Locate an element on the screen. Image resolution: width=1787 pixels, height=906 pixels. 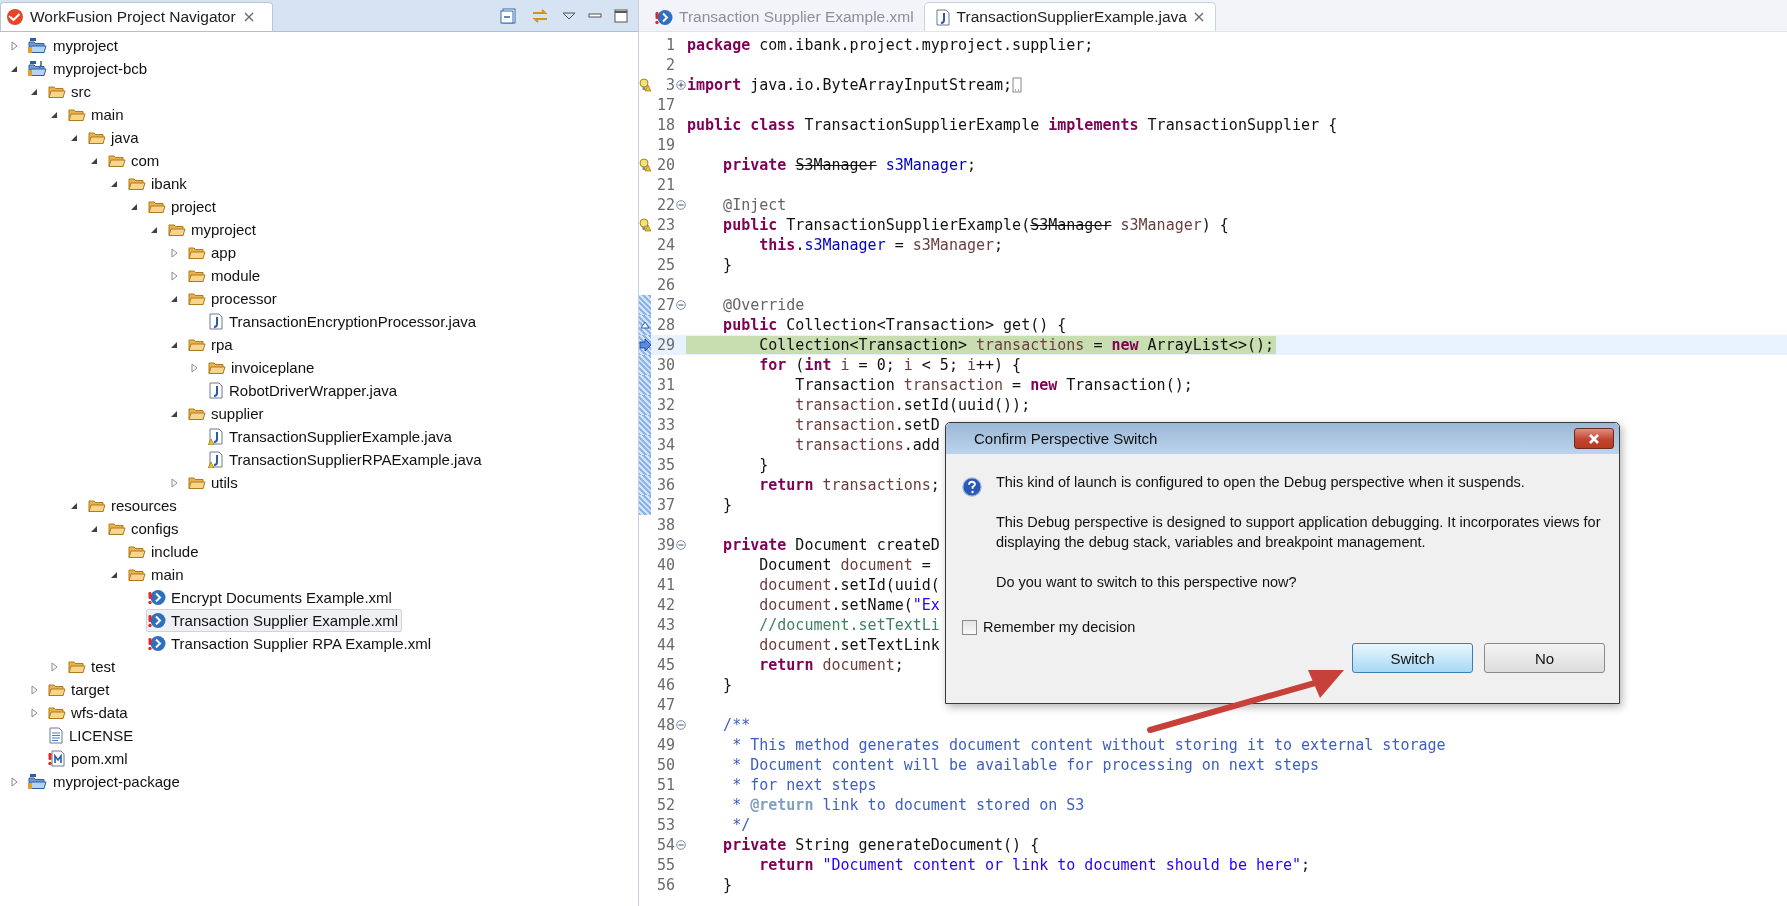
code-line: document.setName("Ex is located at coordinates (849, 605).